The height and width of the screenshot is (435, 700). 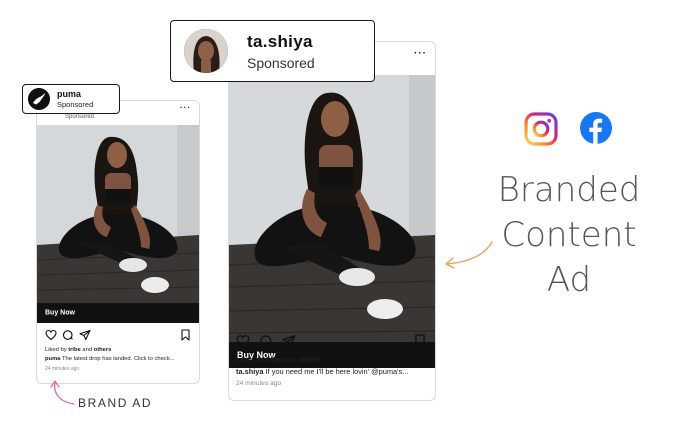 What do you see at coordinates (80, 117) in the screenshot?
I see `post-header-sponsored: Sponsored` at bounding box center [80, 117].